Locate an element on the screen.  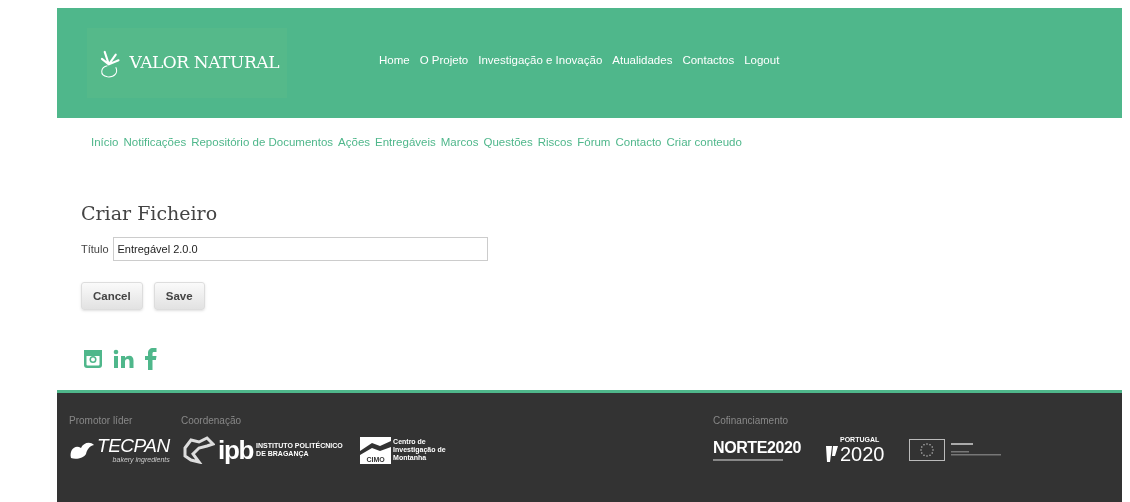
linkedin-icon is located at coordinates (124, 359).